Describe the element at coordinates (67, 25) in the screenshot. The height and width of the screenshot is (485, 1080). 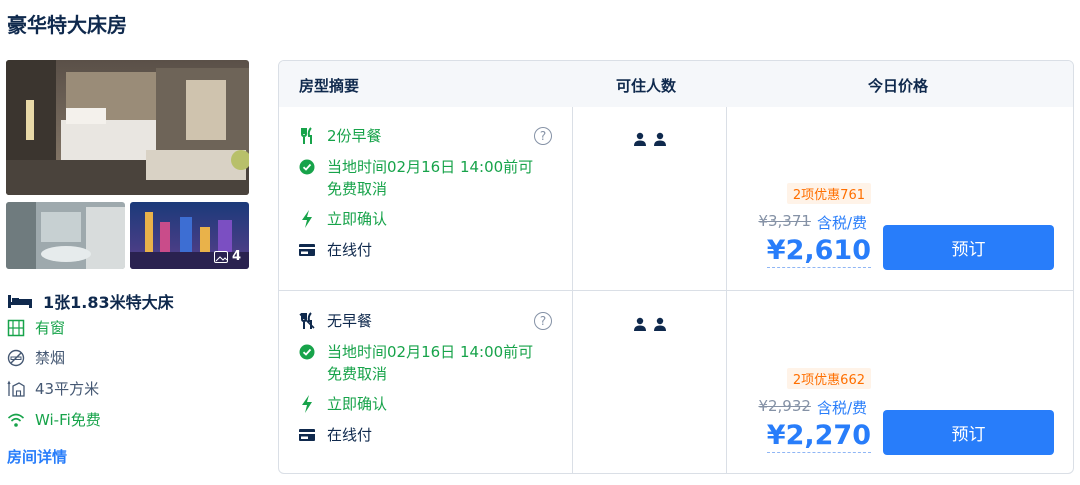
I see `room-title: 豪华特大床房` at that location.